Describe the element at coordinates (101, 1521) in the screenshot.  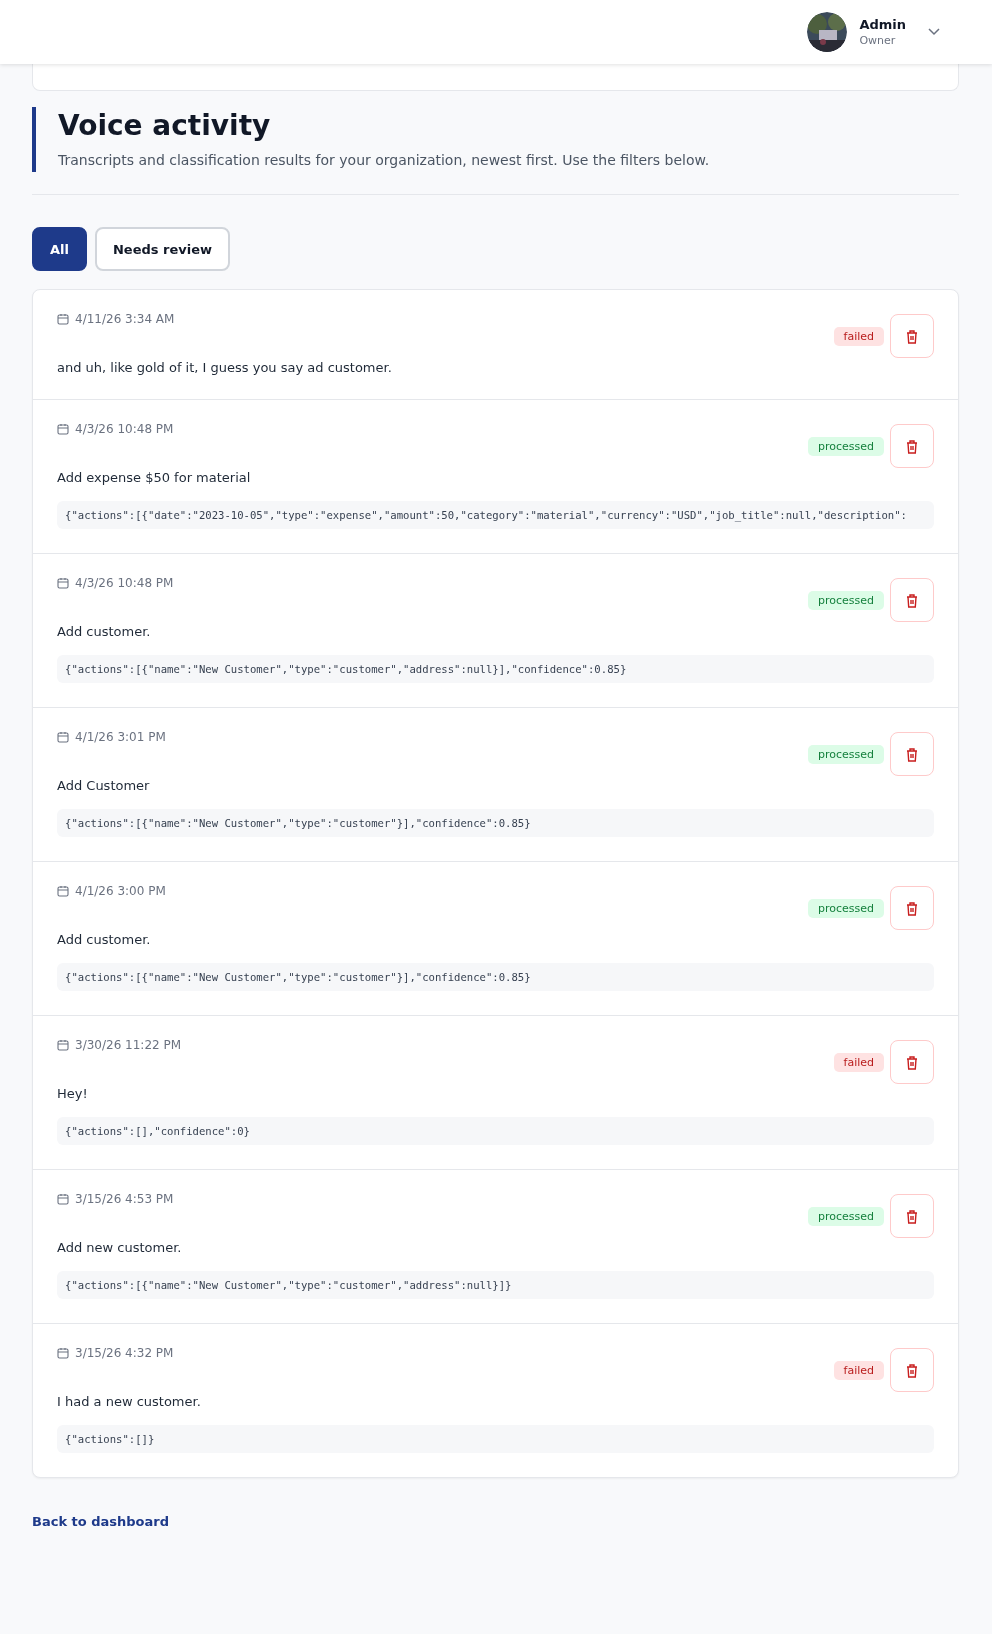
I see `back-link: Back to dashboard` at that location.